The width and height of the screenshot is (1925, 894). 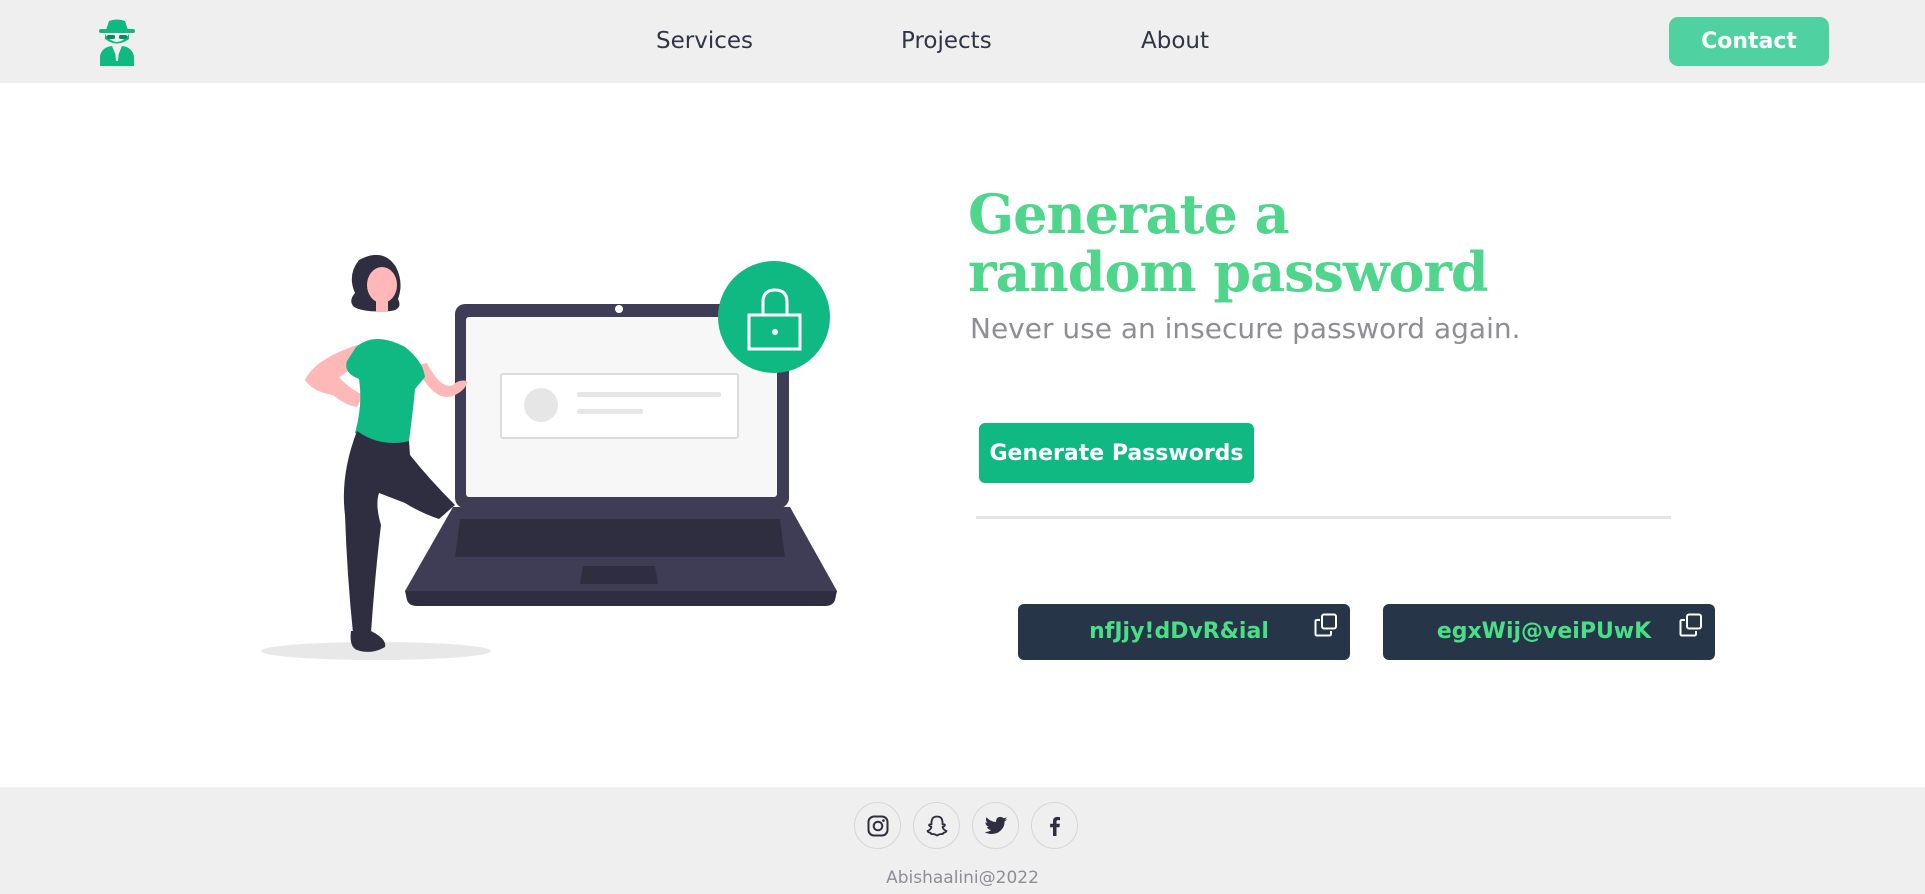 I want to click on nav-link-projects: Projects, so click(x=946, y=41).